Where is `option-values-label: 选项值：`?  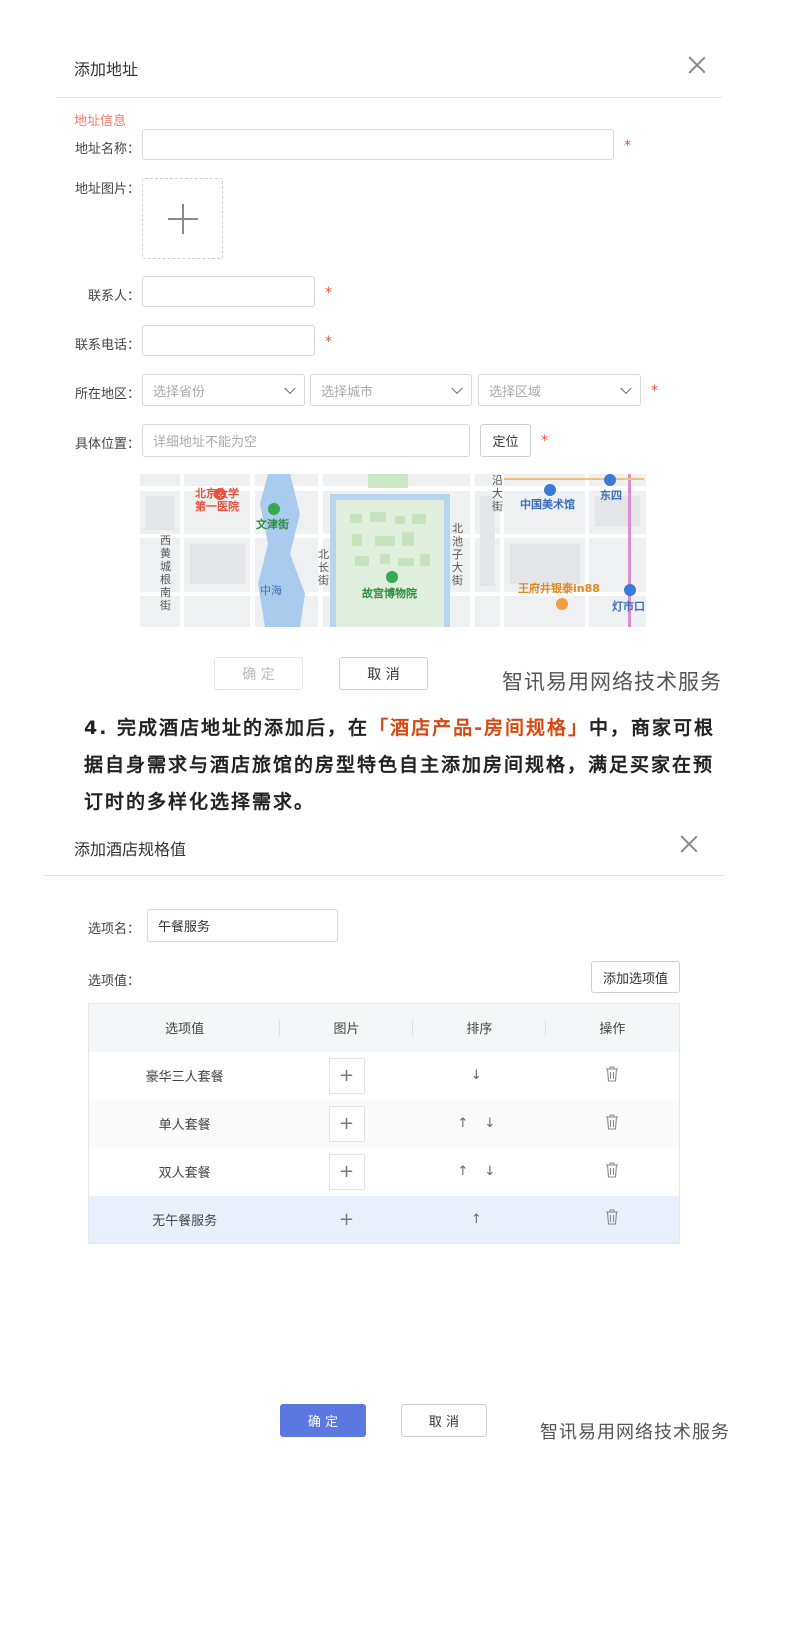
option-values-label: 选项值： is located at coordinates (114, 981).